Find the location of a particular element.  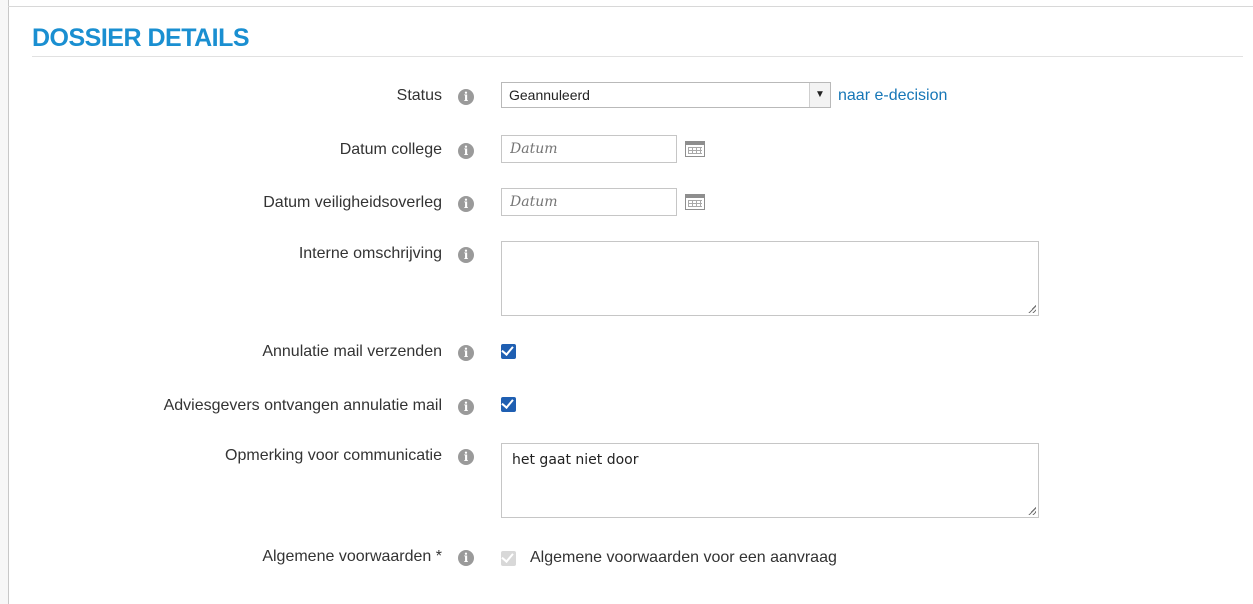

interne-omschrijving-row: Interne omschrijving i is located at coordinates (637, 281).